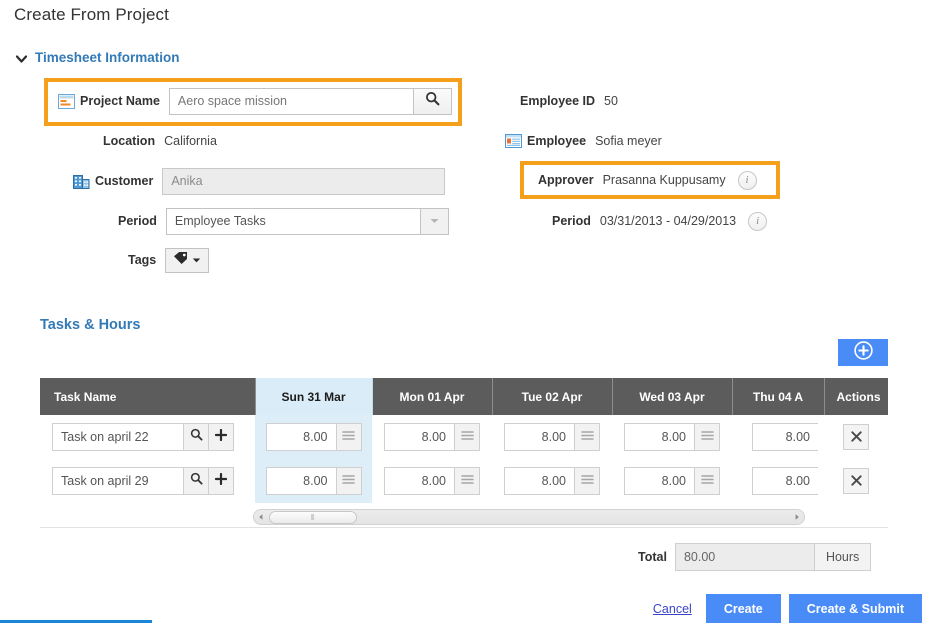 This screenshot has height=624, width=932. Describe the element at coordinates (557, 141) in the screenshot. I see `field-label-employee: Employee` at that location.